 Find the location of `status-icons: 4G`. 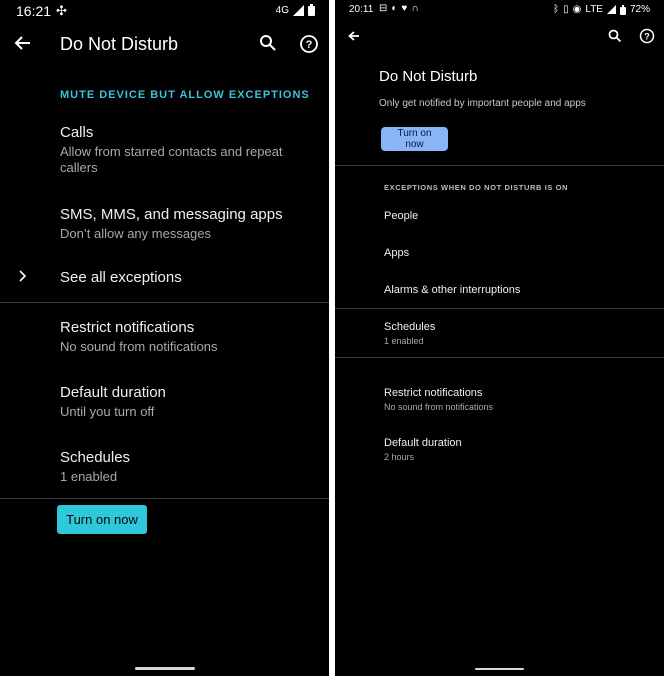

status-icons: 4G is located at coordinates (295, 10).